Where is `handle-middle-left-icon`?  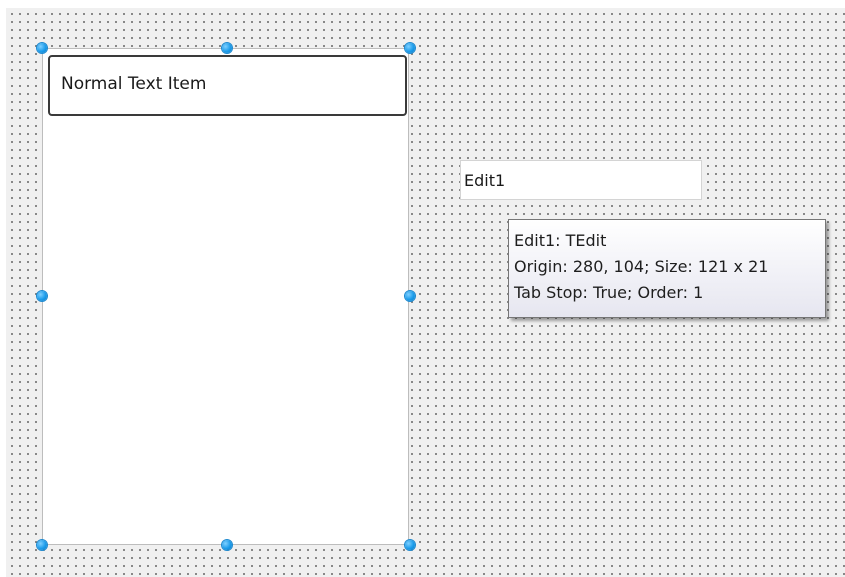
handle-middle-left-icon is located at coordinates (42, 296).